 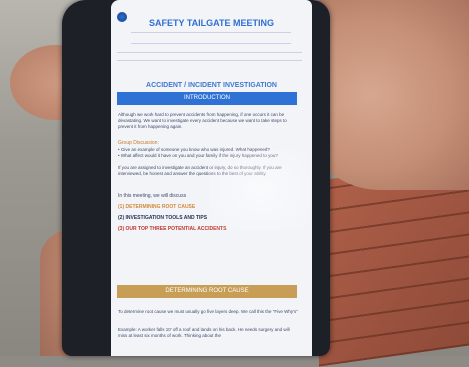 I want to click on topic-root-cause: (1) DETERMINING ROOT CAUSE, so click(x=157, y=207).